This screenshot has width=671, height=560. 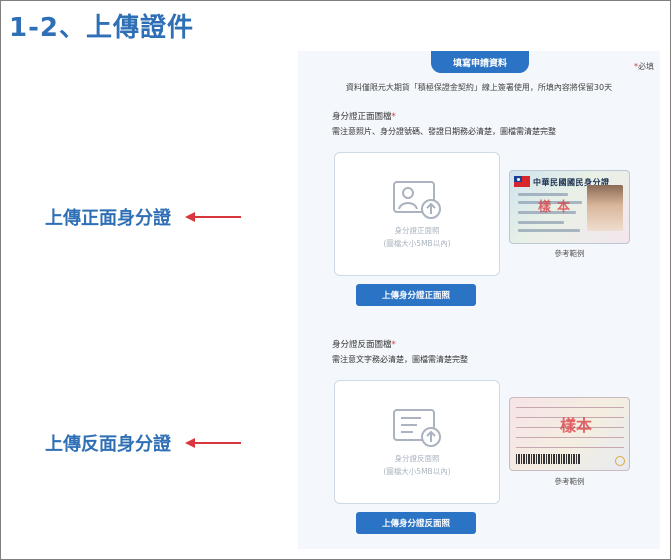 What do you see at coordinates (417, 200) in the screenshot?
I see `id-card-front-upload-icon` at bounding box center [417, 200].